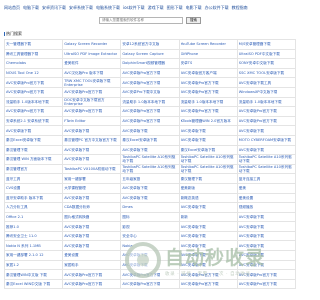 The image size is (320, 300). What do you see at coordinates (208, 188) in the screenshot?
I see `grid-link-cell: 爱美新版` at bounding box center [208, 188].